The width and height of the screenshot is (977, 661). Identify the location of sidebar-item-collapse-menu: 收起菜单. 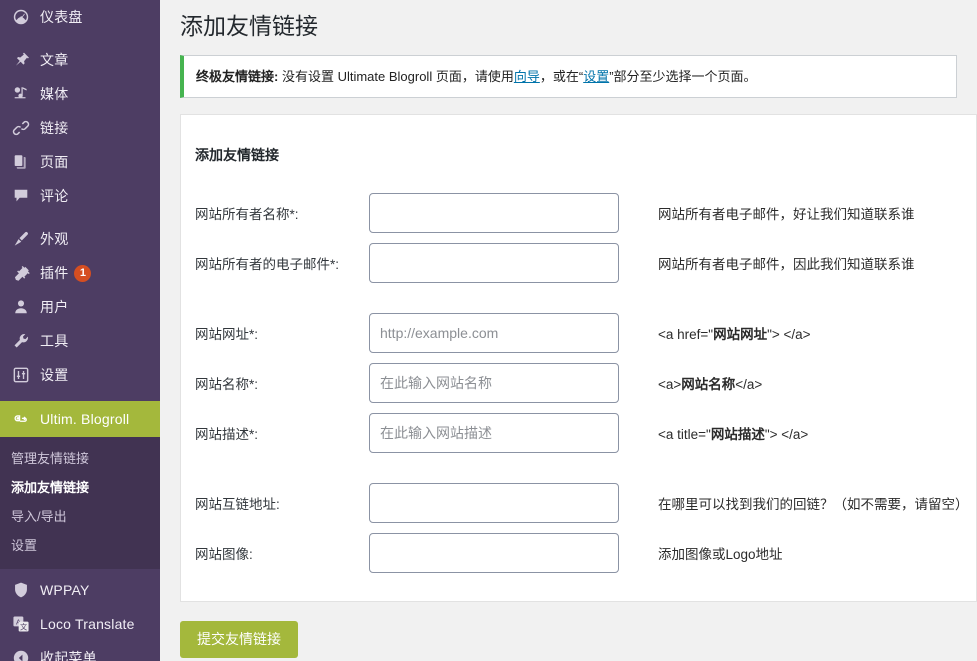
(80, 651).